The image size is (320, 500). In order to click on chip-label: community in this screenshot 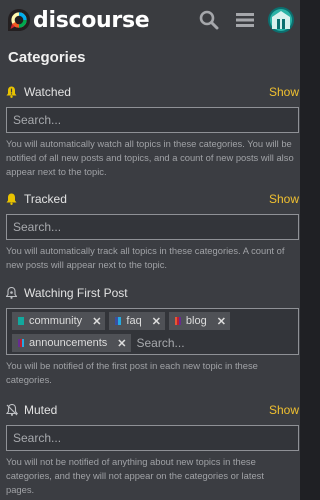, I will do `click(56, 321)`.